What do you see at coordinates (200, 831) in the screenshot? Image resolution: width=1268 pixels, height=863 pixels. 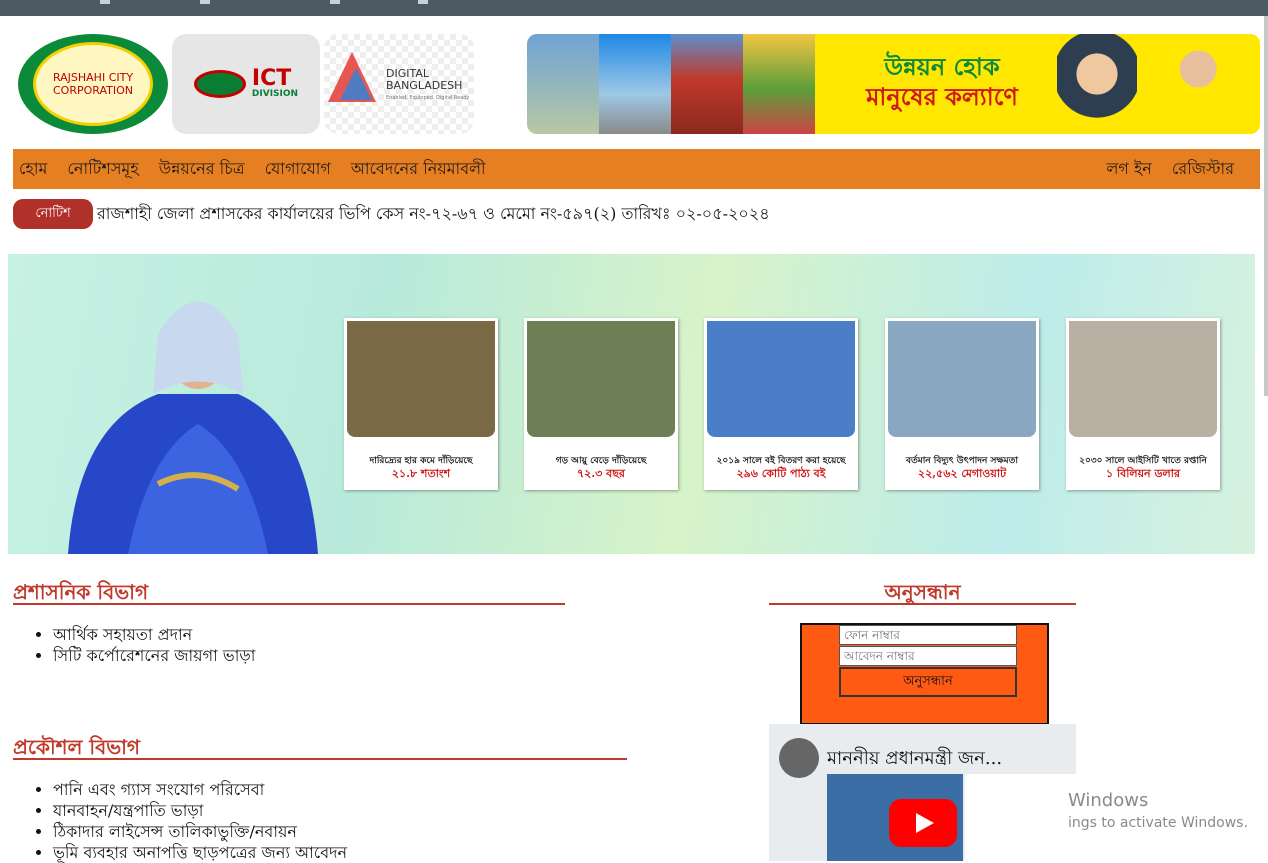 I see `list-item: ঠিকাদার লাইসেন্স তালিকাভুক্তি/নবায়ন` at bounding box center [200, 831].